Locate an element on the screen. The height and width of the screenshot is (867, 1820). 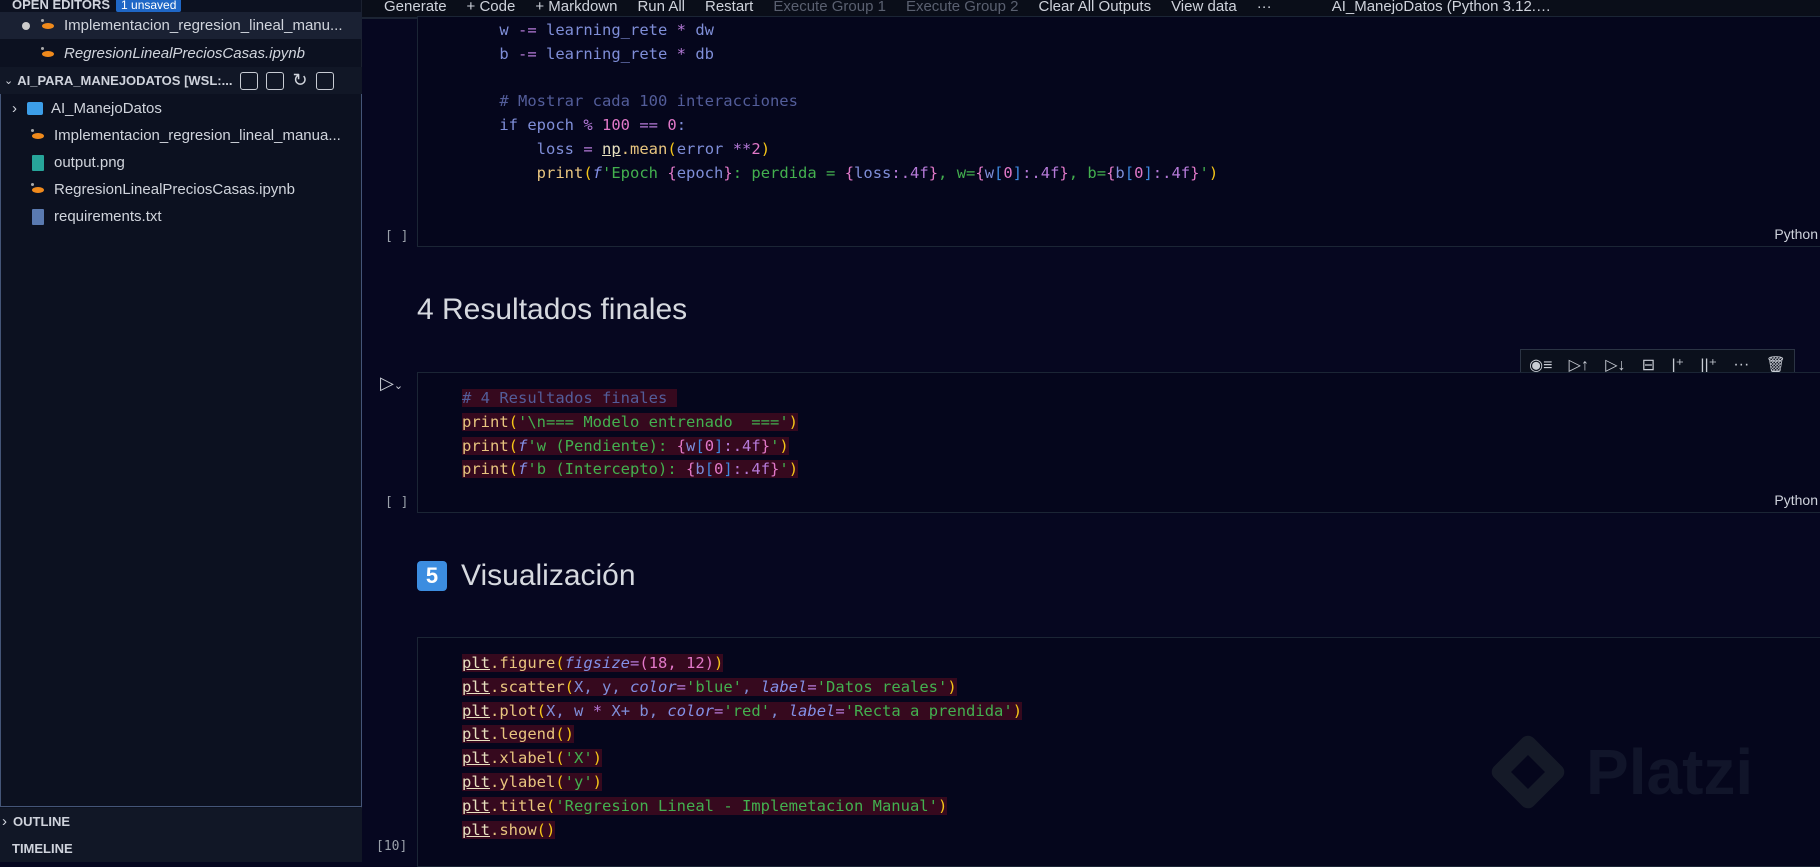
keycap-5-icon: 5 is located at coordinates (432, 576).